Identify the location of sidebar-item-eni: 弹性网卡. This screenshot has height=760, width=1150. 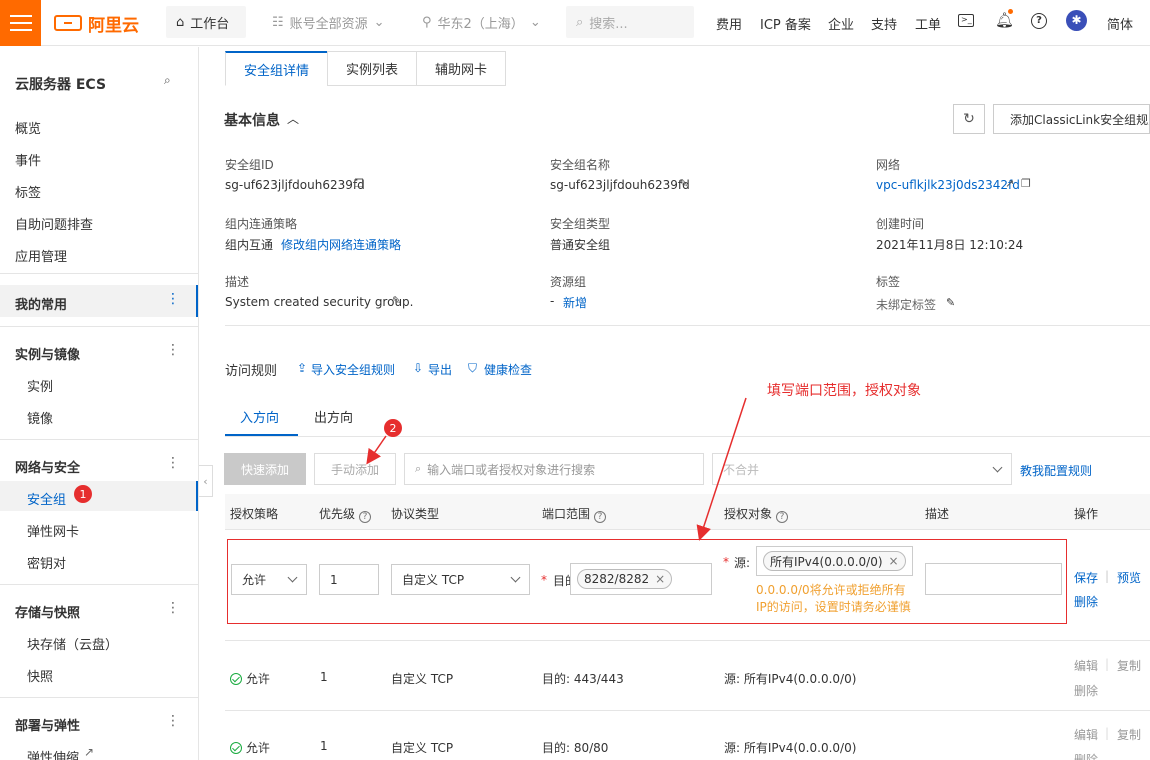
(53, 530).